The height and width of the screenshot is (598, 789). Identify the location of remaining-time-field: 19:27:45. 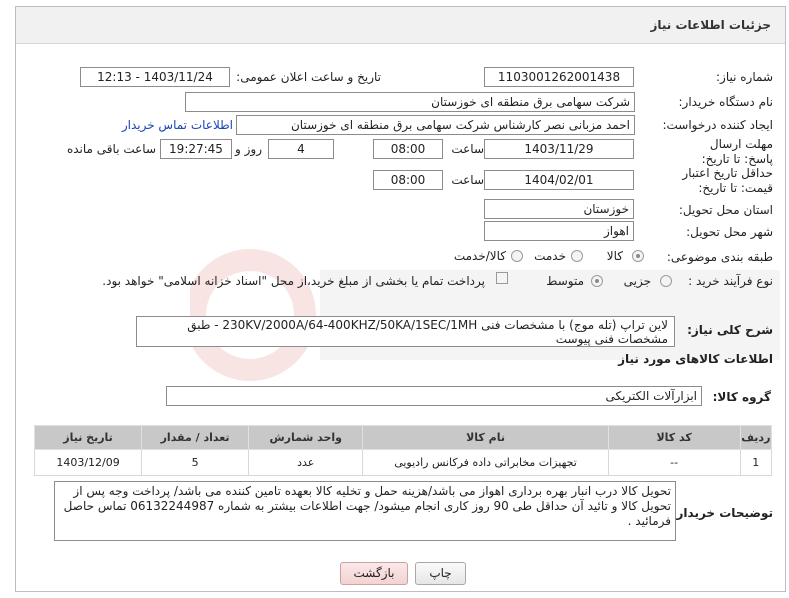
(196, 149).